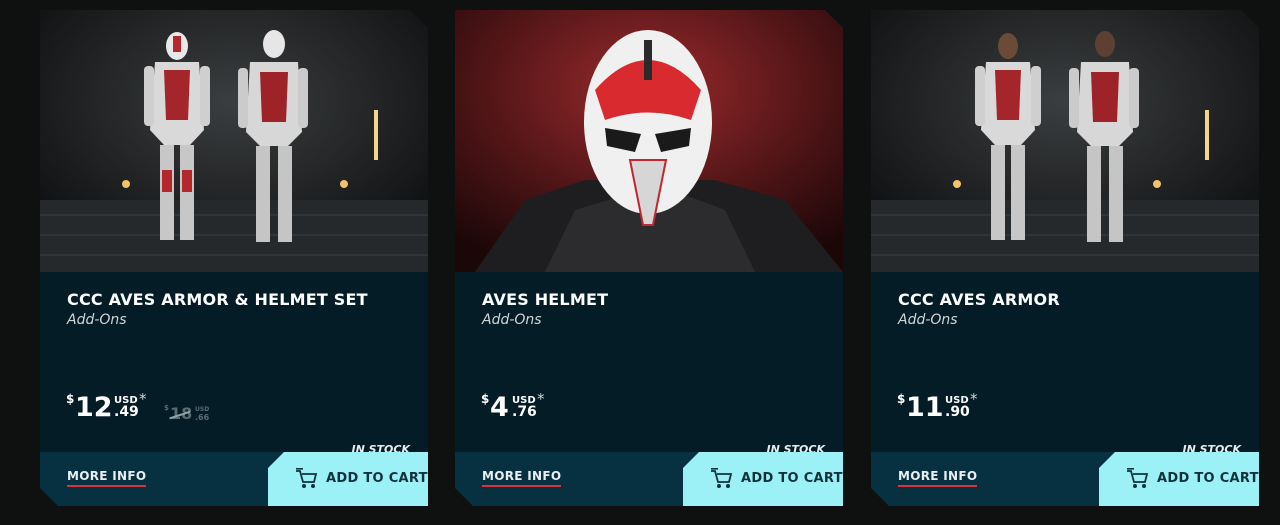  What do you see at coordinates (499, 407) in the screenshot?
I see `price-integer: 4` at bounding box center [499, 407].